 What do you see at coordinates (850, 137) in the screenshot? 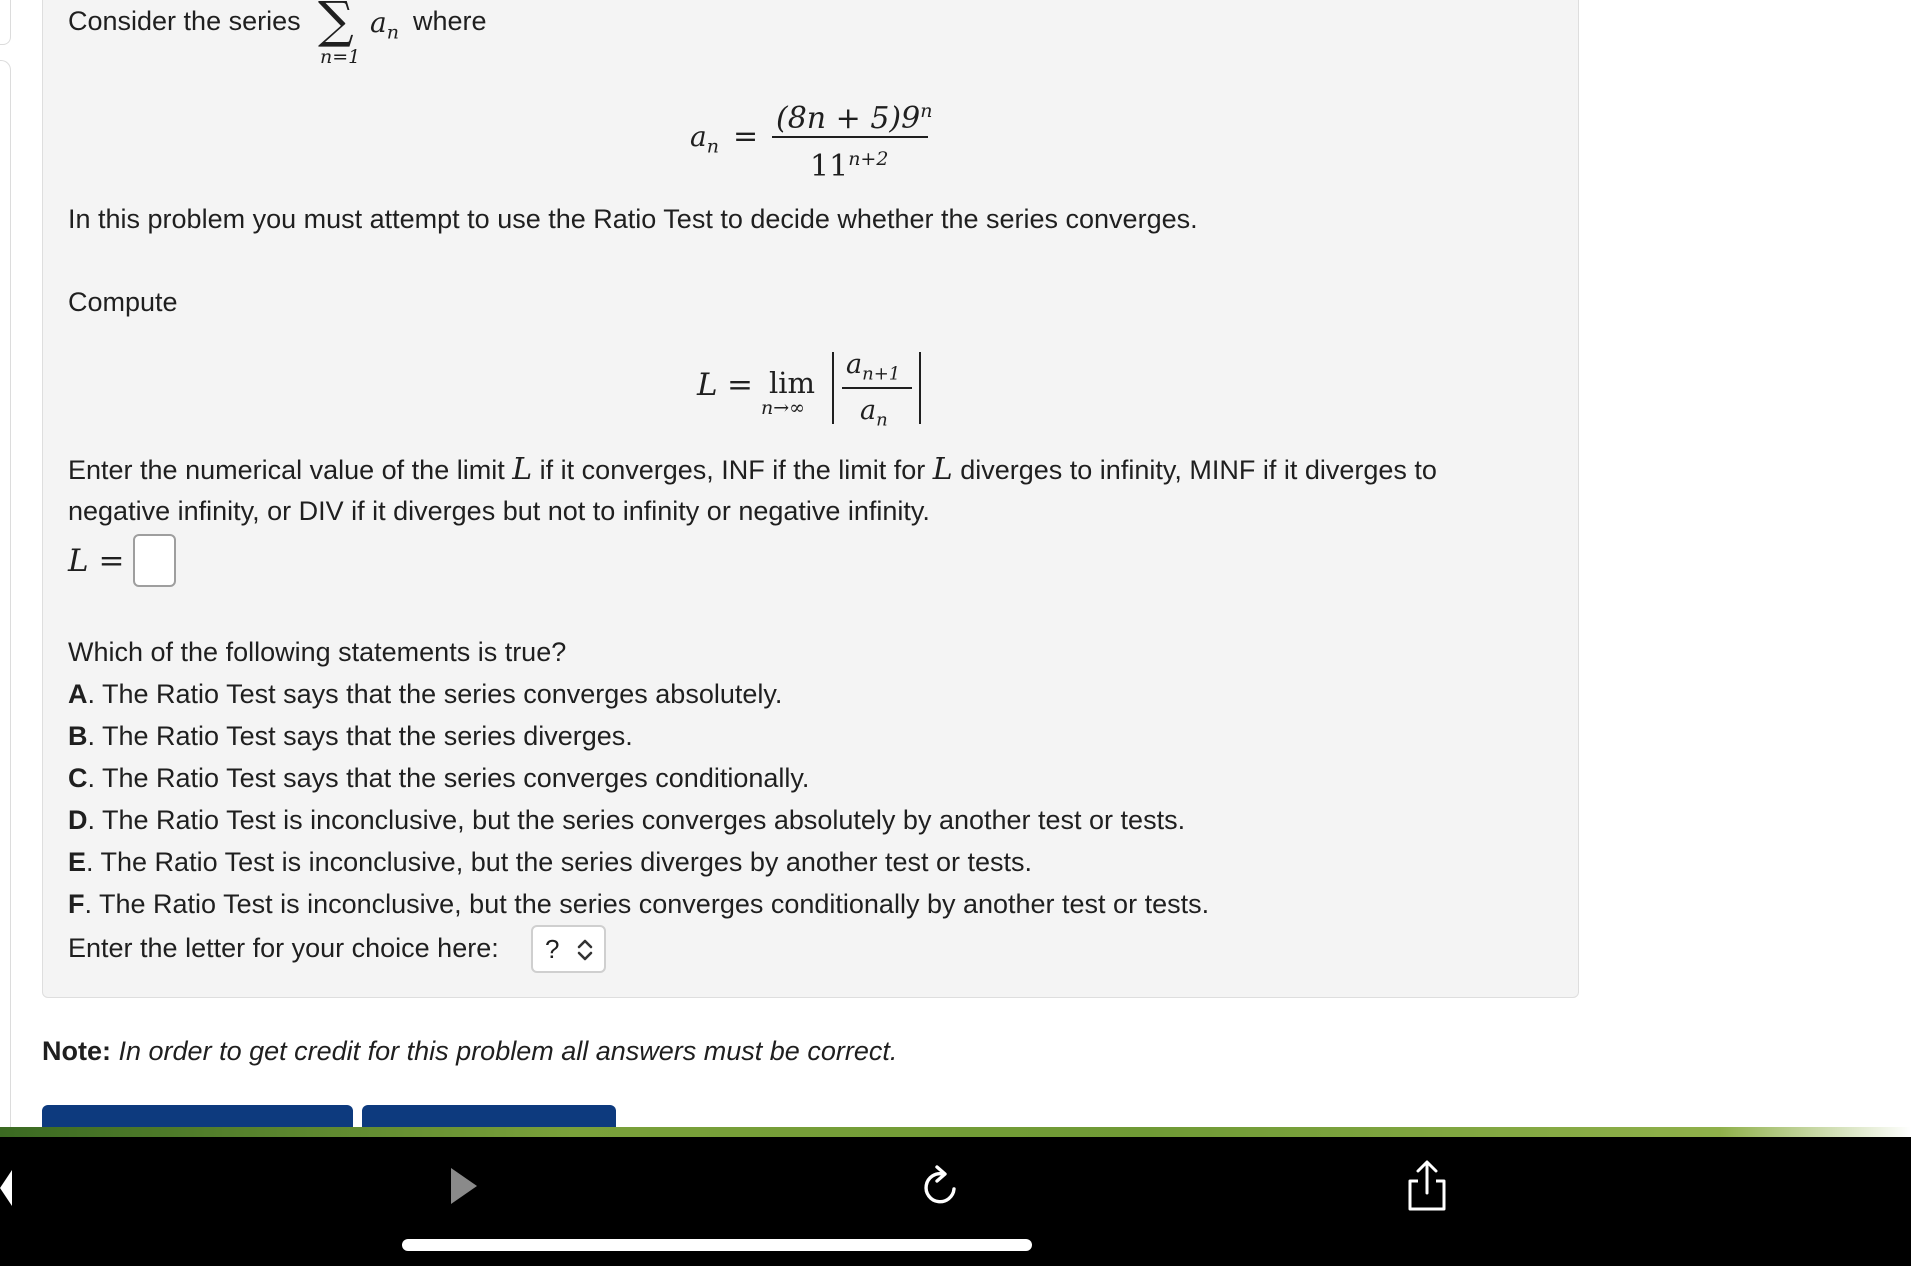
I see `formula-fraction-bar` at bounding box center [850, 137].